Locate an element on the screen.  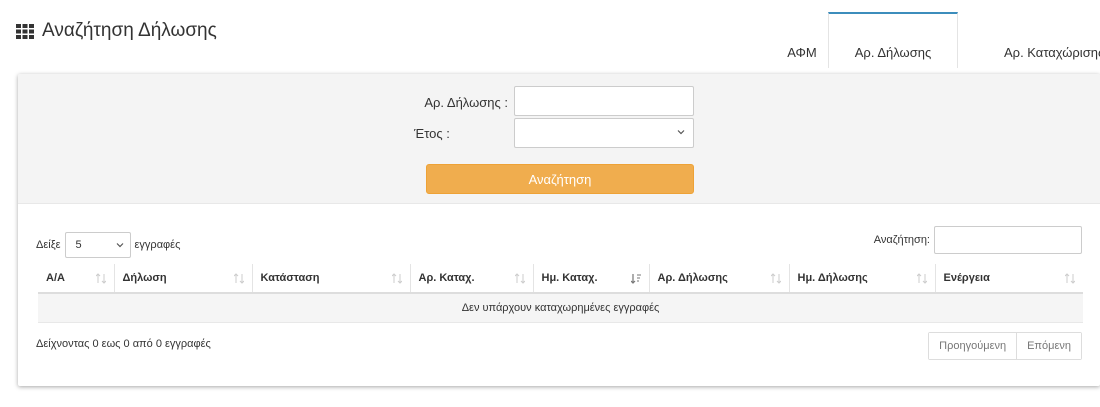
page-length-select: 5 is located at coordinates (97, 245).